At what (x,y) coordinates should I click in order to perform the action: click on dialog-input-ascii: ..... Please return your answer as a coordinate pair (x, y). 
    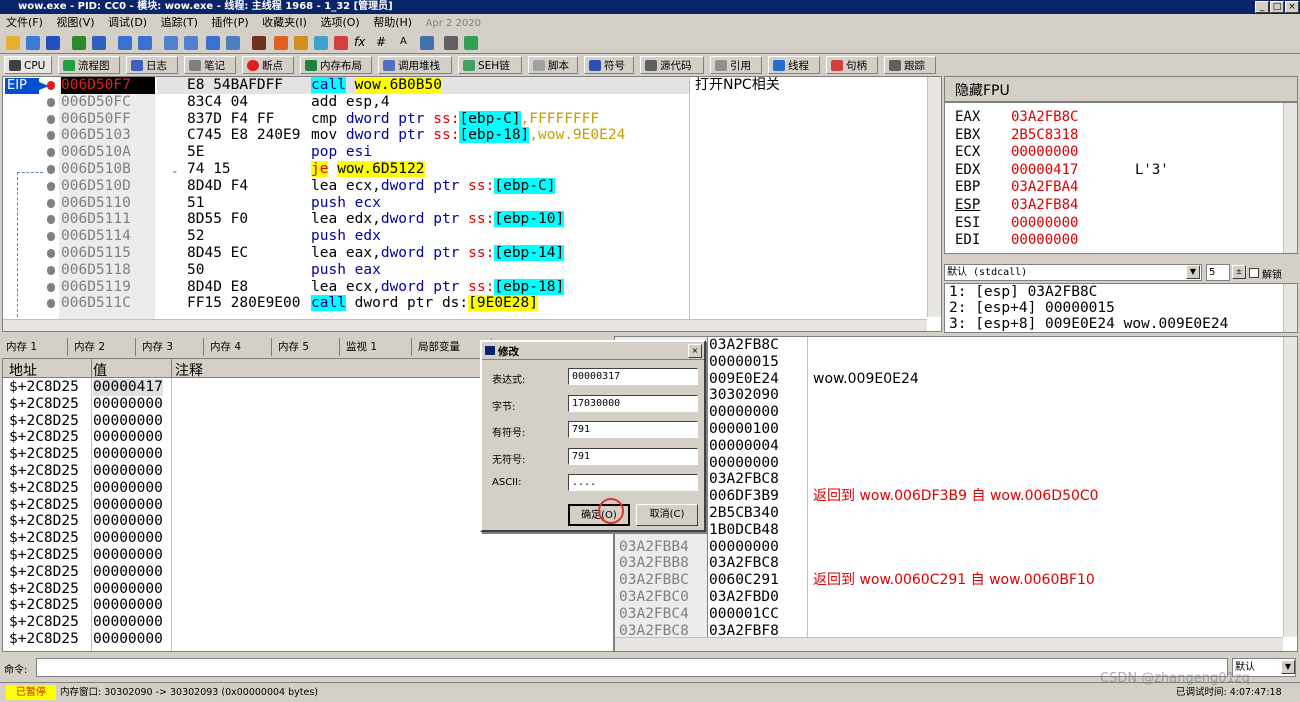
    Looking at the image, I should click on (633, 482).